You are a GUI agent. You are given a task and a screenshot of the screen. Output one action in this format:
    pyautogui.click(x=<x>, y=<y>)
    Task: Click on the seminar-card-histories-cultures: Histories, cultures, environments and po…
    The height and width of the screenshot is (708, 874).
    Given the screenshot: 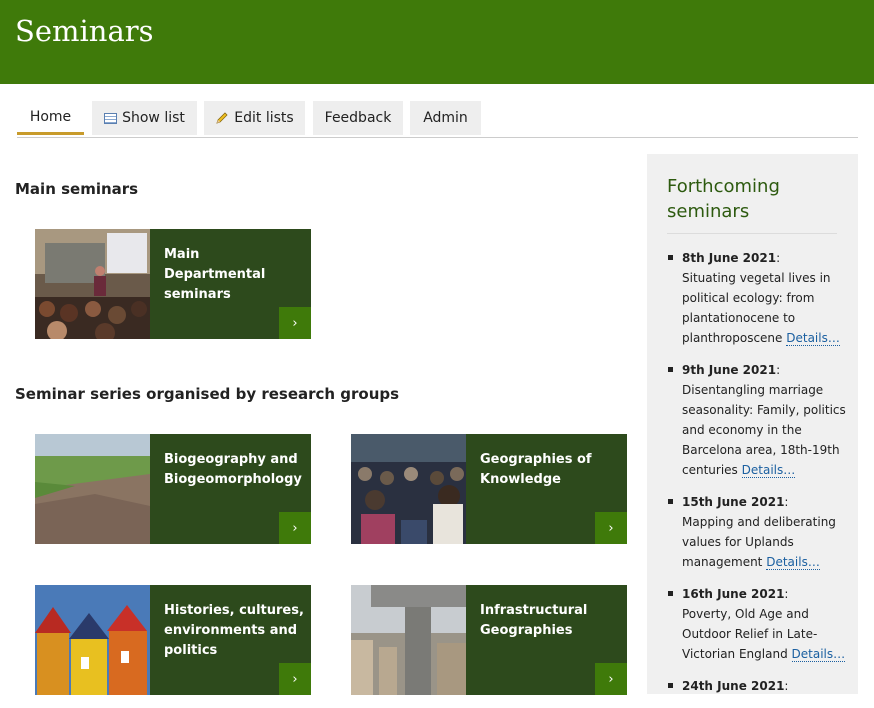 What is the action you would take?
    pyautogui.click(x=173, y=640)
    